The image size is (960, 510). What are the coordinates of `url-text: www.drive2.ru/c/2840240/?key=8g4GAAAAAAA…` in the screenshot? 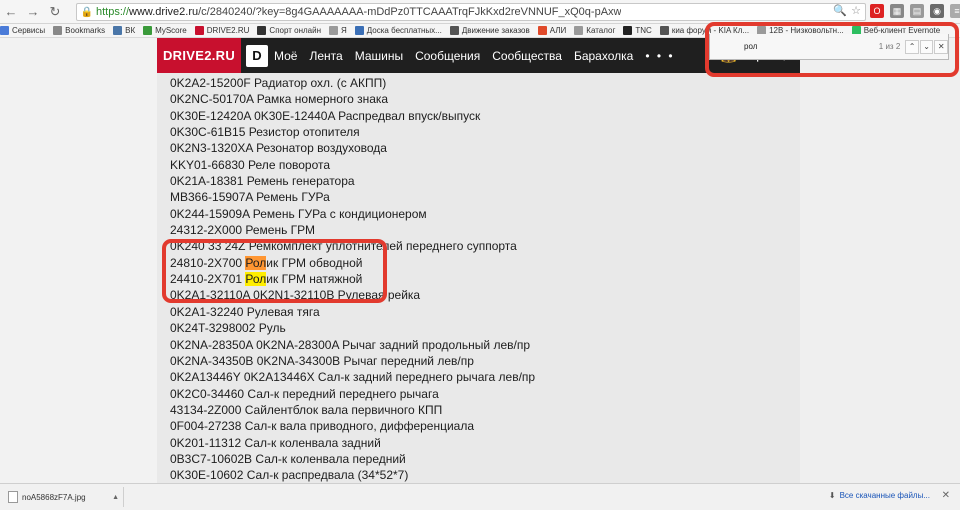 It's located at (375, 12).